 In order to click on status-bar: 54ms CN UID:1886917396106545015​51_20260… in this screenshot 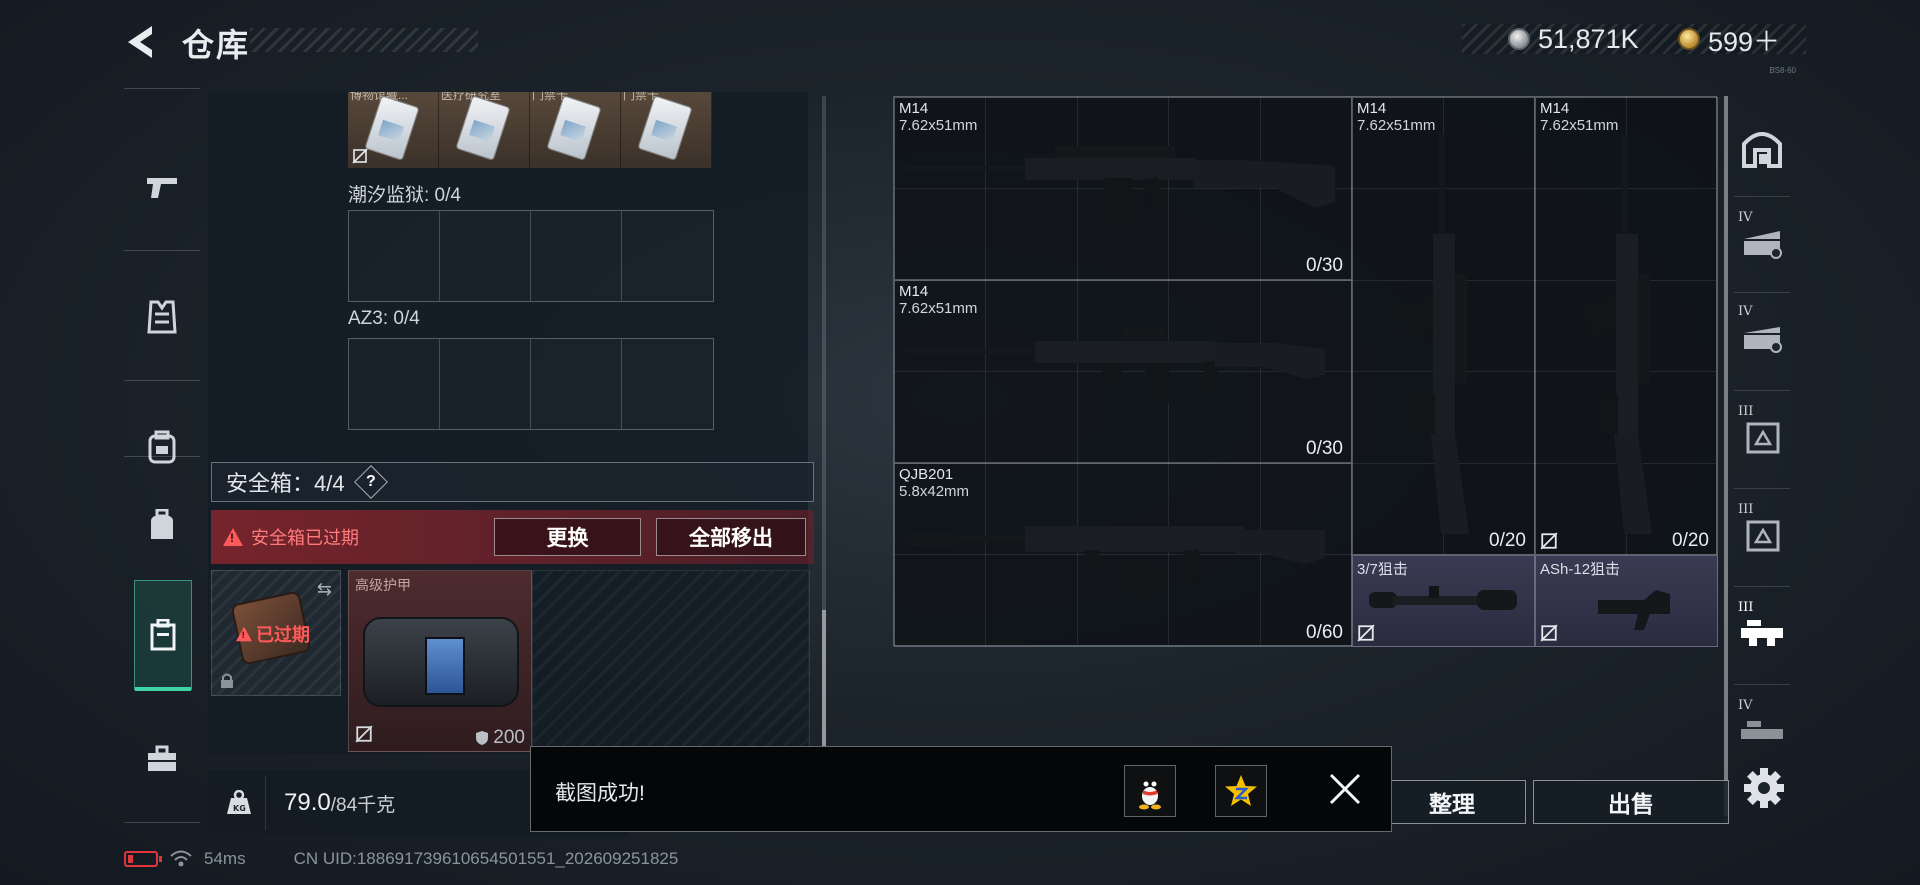, I will do `click(524, 859)`.